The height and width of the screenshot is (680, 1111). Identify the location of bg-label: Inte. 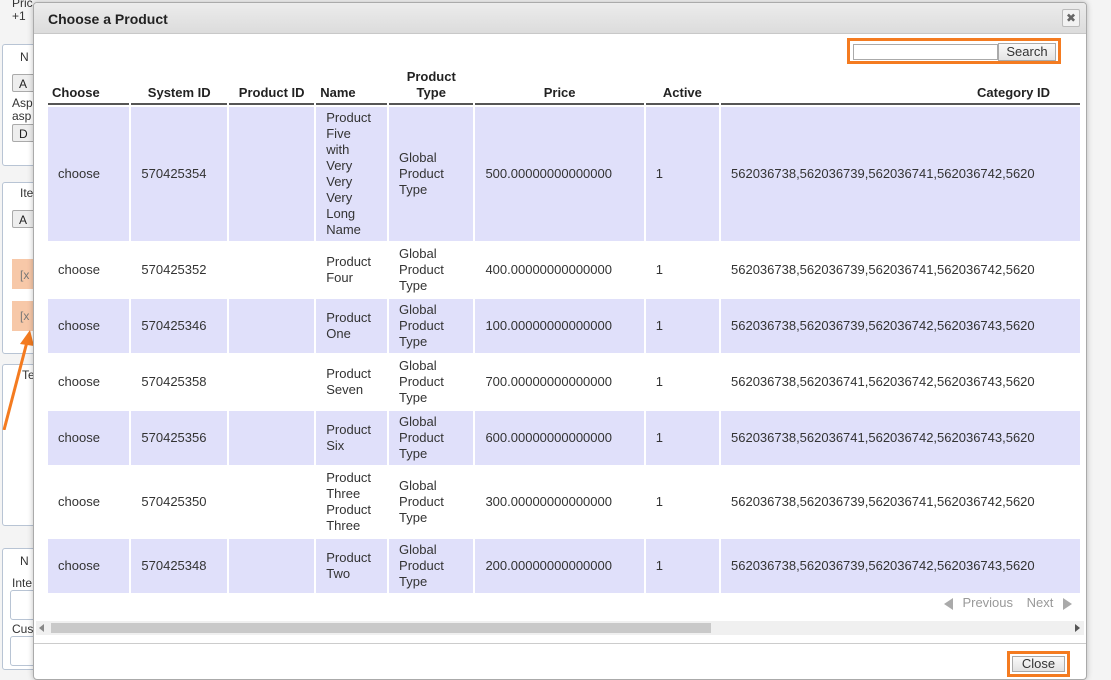
(22, 583).